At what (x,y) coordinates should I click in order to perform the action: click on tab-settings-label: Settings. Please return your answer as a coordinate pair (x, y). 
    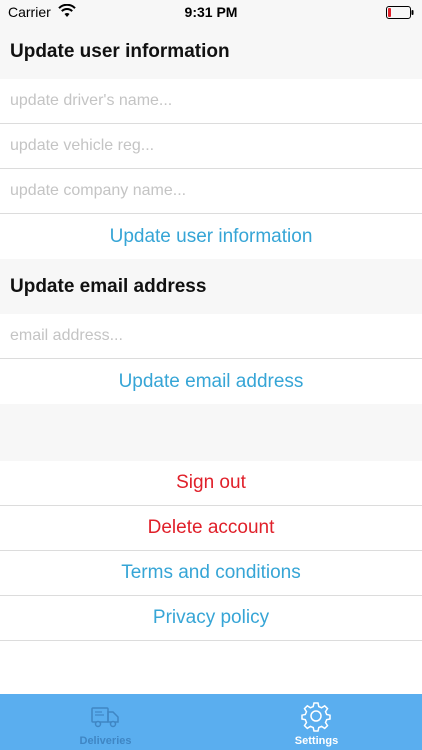
    Looking at the image, I should click on (316, 741).